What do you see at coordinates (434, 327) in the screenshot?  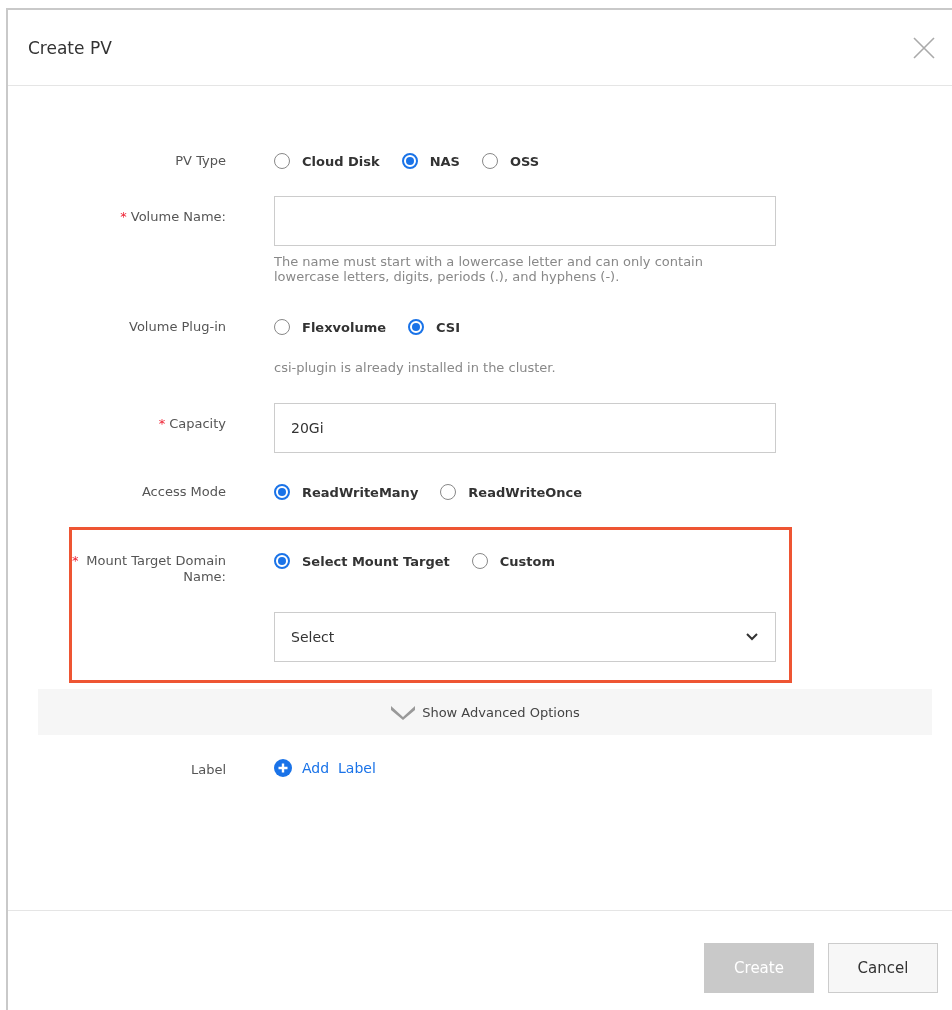 I see `radio-option: CSI` at bounding box center [434, 327].